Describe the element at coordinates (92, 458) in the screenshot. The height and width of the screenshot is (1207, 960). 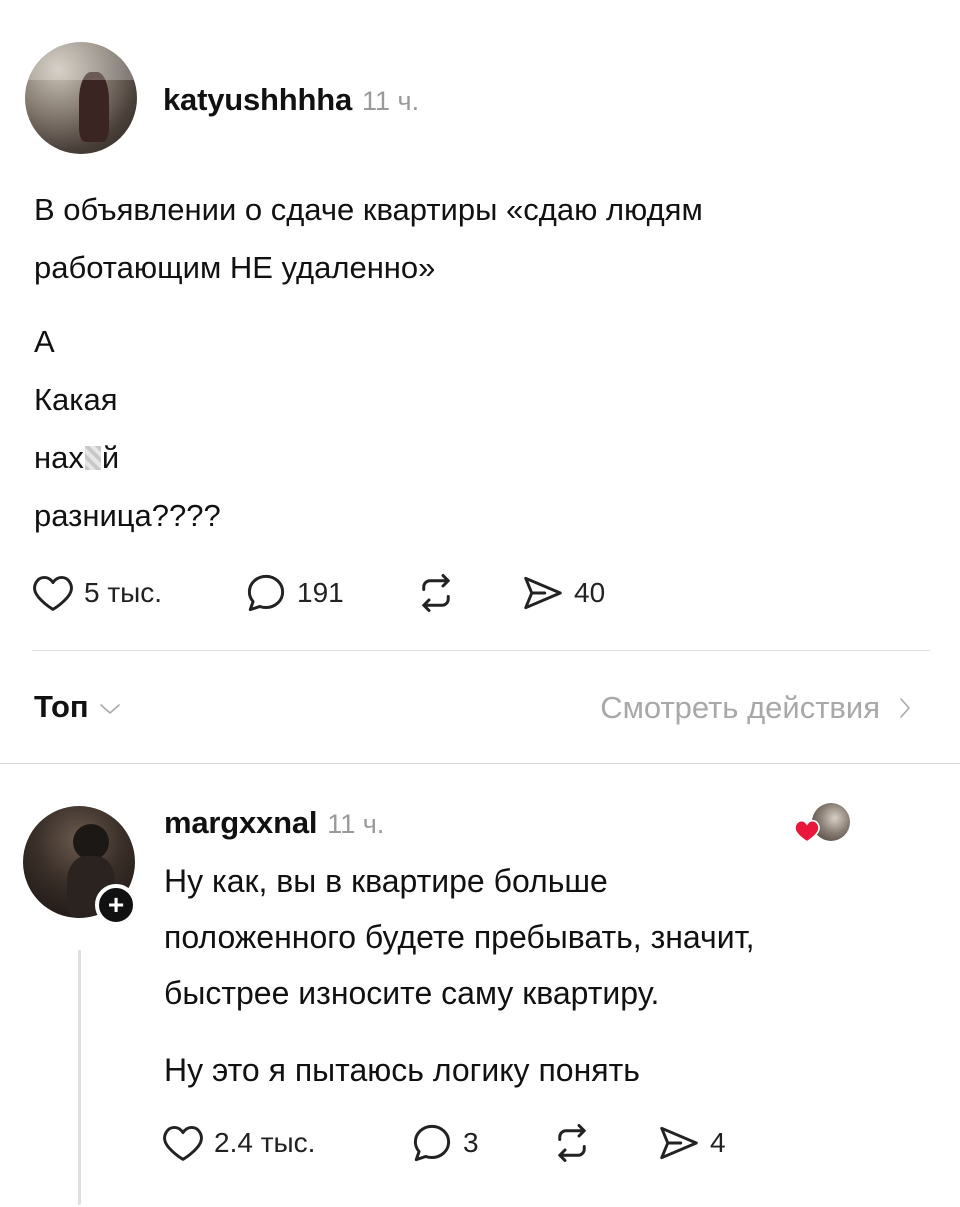
I see `censor-block` at that location.